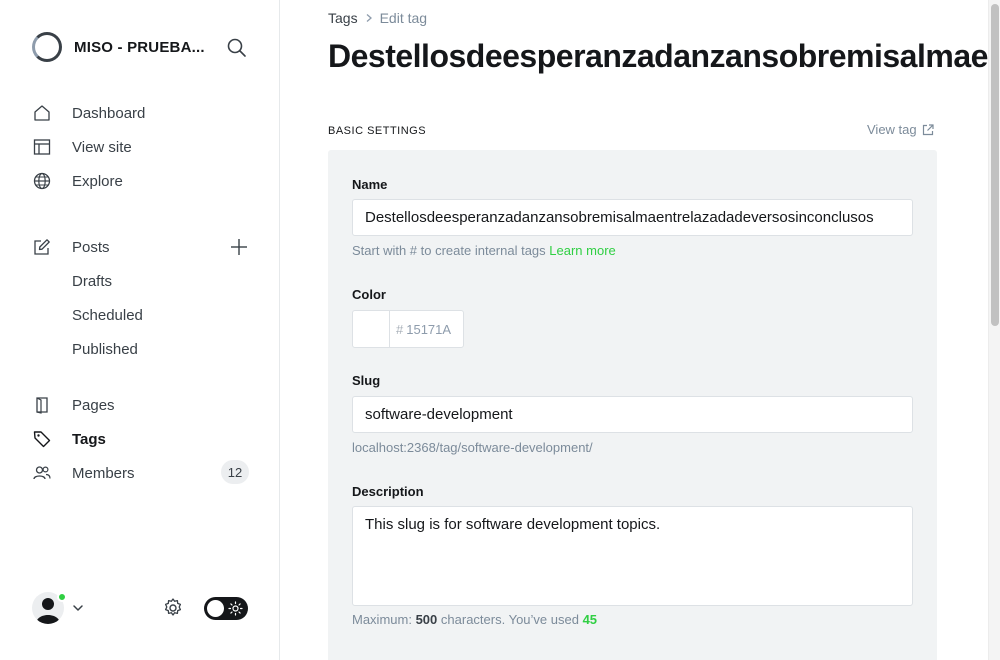 The height and width of the screenshot is (660, 1000). I want to click on members-count-badge: 12, so click(235, 472).